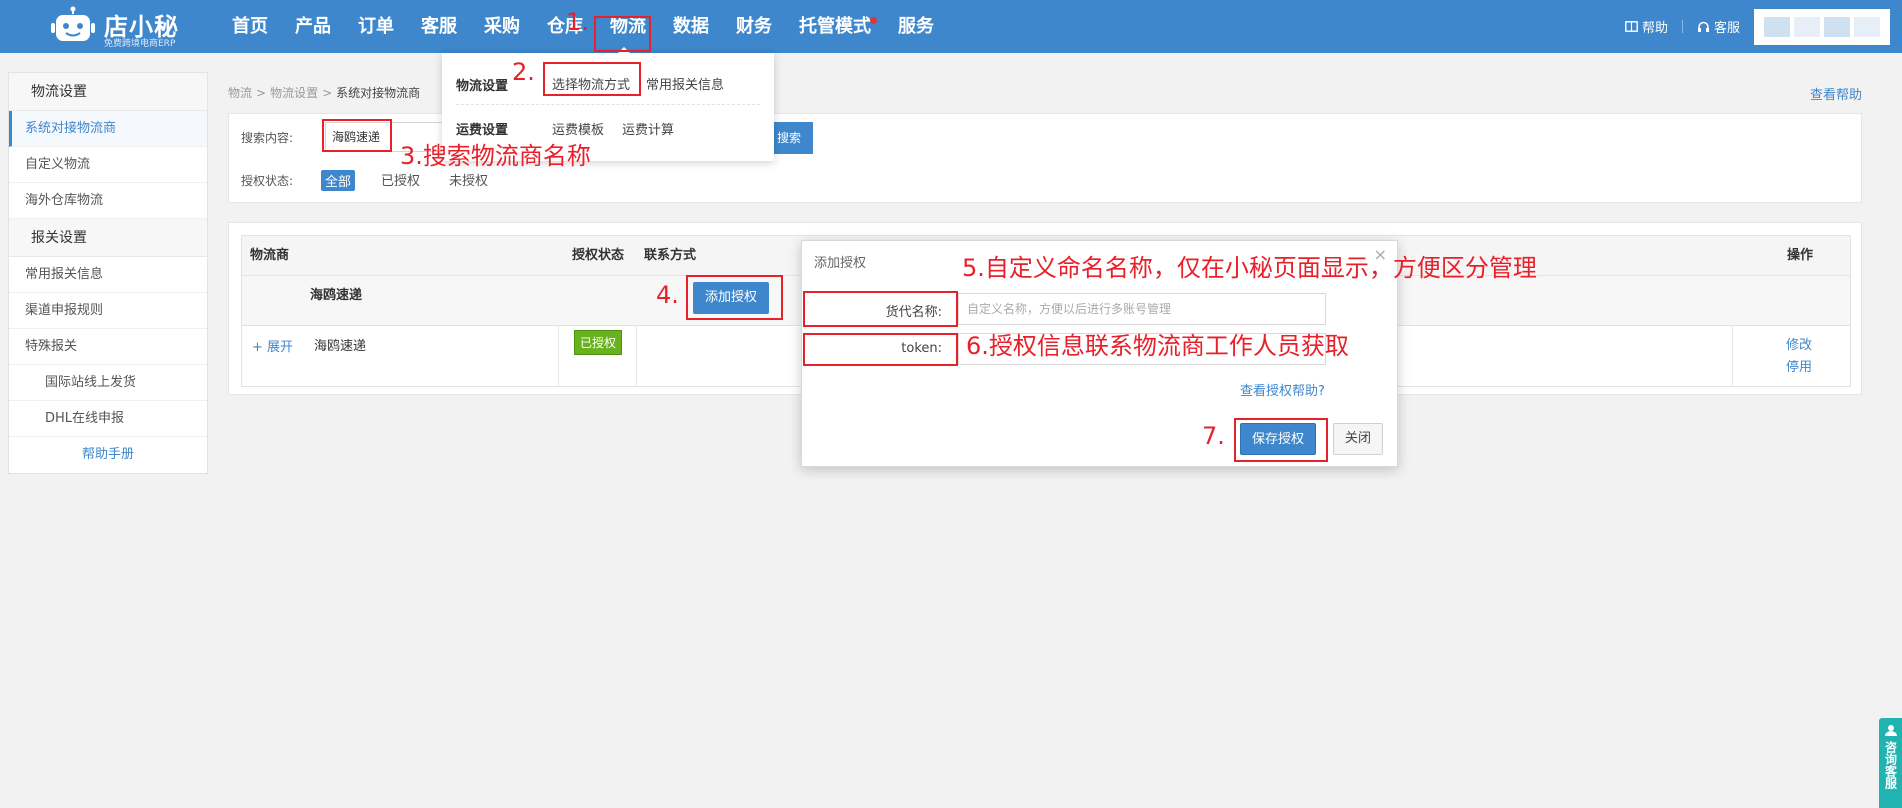 This screenshot has height=808, width=1902. What do you see at coordinates (108, 129) in the screenshot?
I see `sidebar-item-system-carriers: 系统对接物流商` at bounding box center [108, 129].